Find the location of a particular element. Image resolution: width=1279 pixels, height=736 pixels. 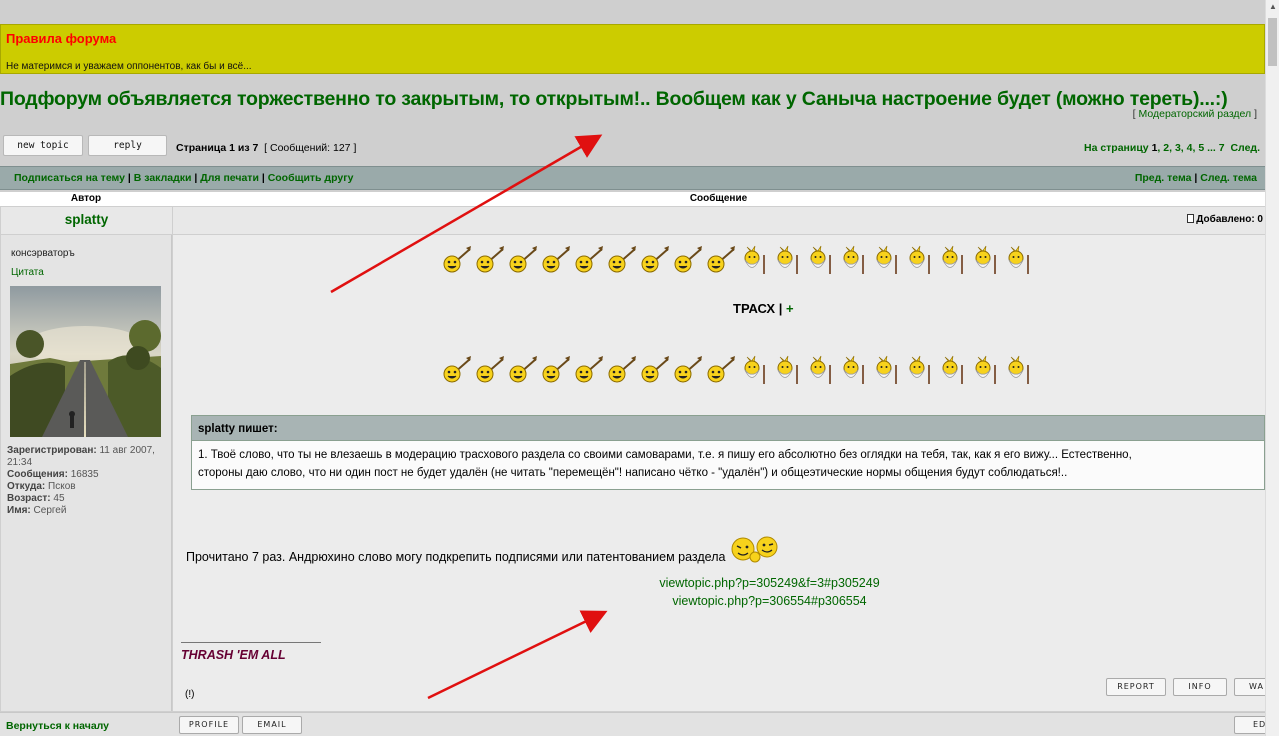

smiley-row-top is located at coordinates (737, 260).